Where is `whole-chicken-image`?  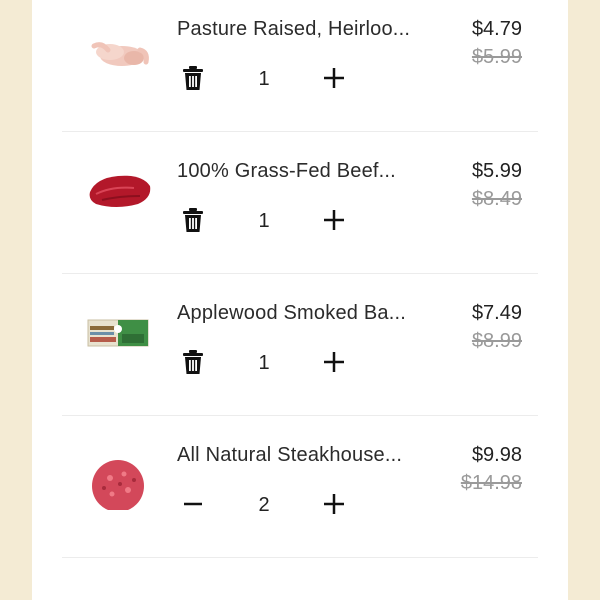
whole-chicken-image is located at coordinates (118, 48).